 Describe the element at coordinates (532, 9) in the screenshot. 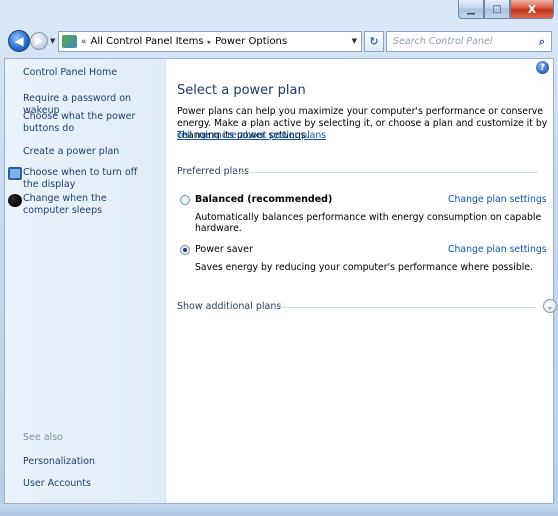

I see `close-button: X` at that location.